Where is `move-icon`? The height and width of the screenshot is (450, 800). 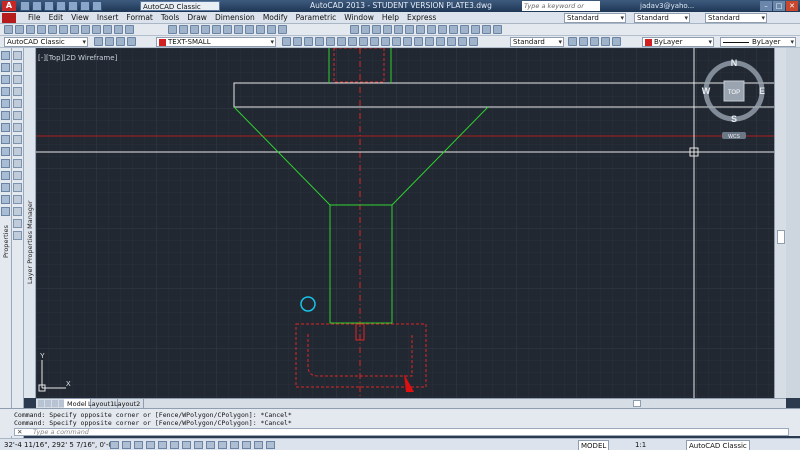
move-icon is located at coordinates (17, 115).